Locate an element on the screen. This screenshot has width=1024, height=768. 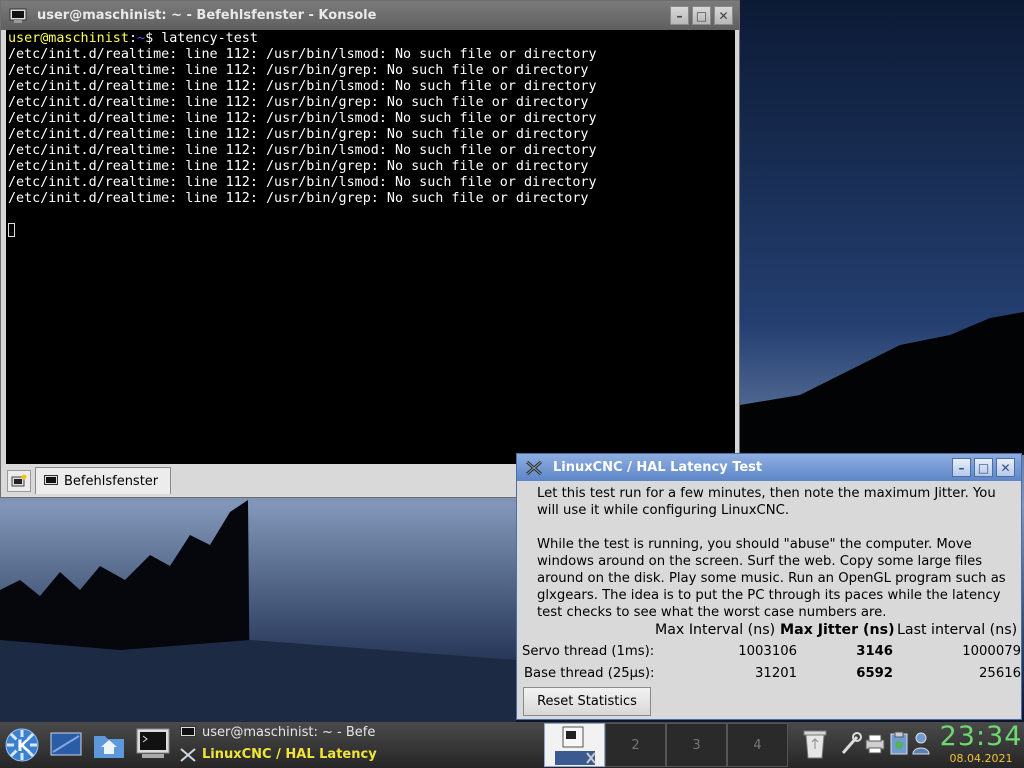
new-tab-button is located at coordinates (19, 480).